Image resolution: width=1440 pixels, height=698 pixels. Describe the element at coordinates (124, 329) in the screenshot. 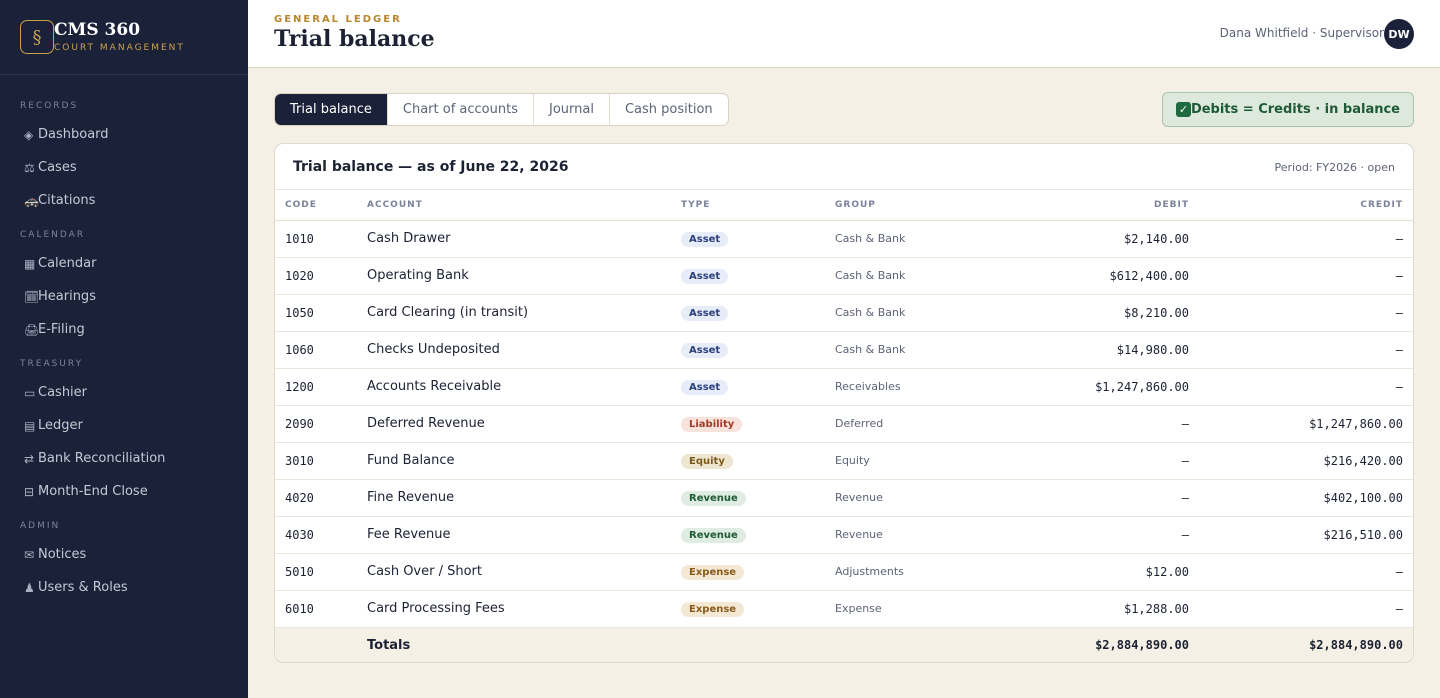

I see `sidebar-item-e-filing: 🖨 E-Filing` at that location.